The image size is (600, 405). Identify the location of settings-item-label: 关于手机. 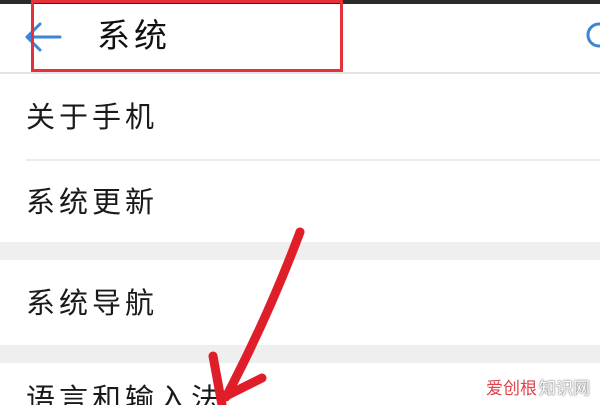
(92, 117).